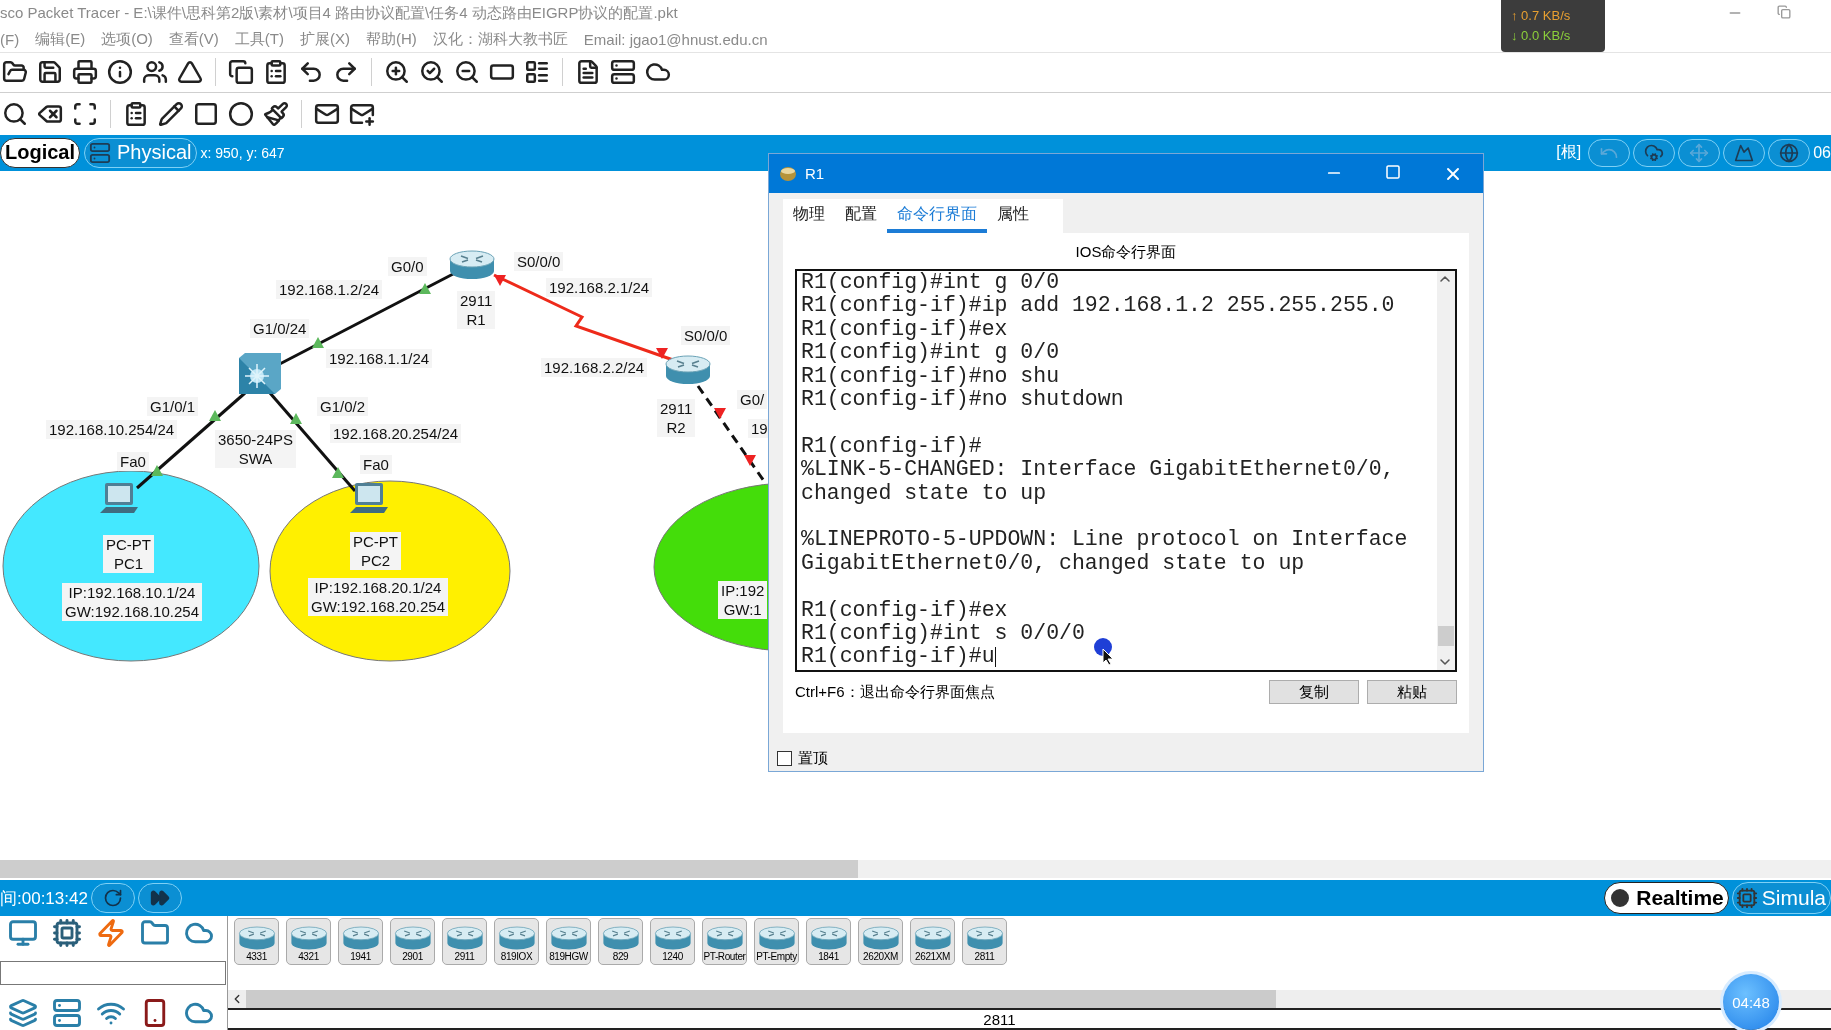 This screenshot has width=1831, height=1030. I want to click on device-button: 819IOX, so click(516, 942).